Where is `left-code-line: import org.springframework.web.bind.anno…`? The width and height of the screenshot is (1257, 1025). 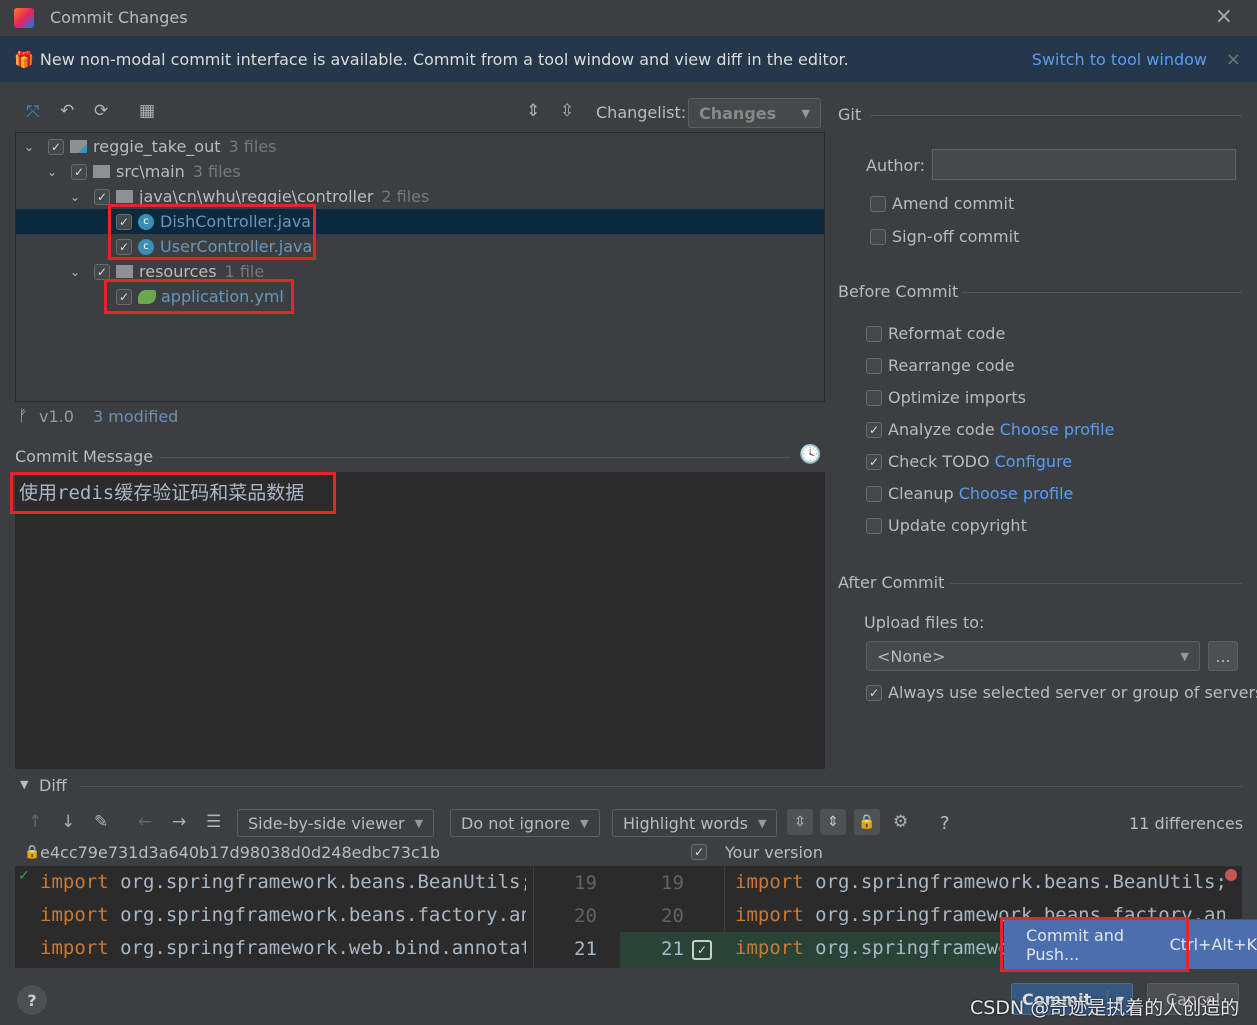
left-code-line: import org.springframework.web.bind.anno… is located at coordinates (283, 948).